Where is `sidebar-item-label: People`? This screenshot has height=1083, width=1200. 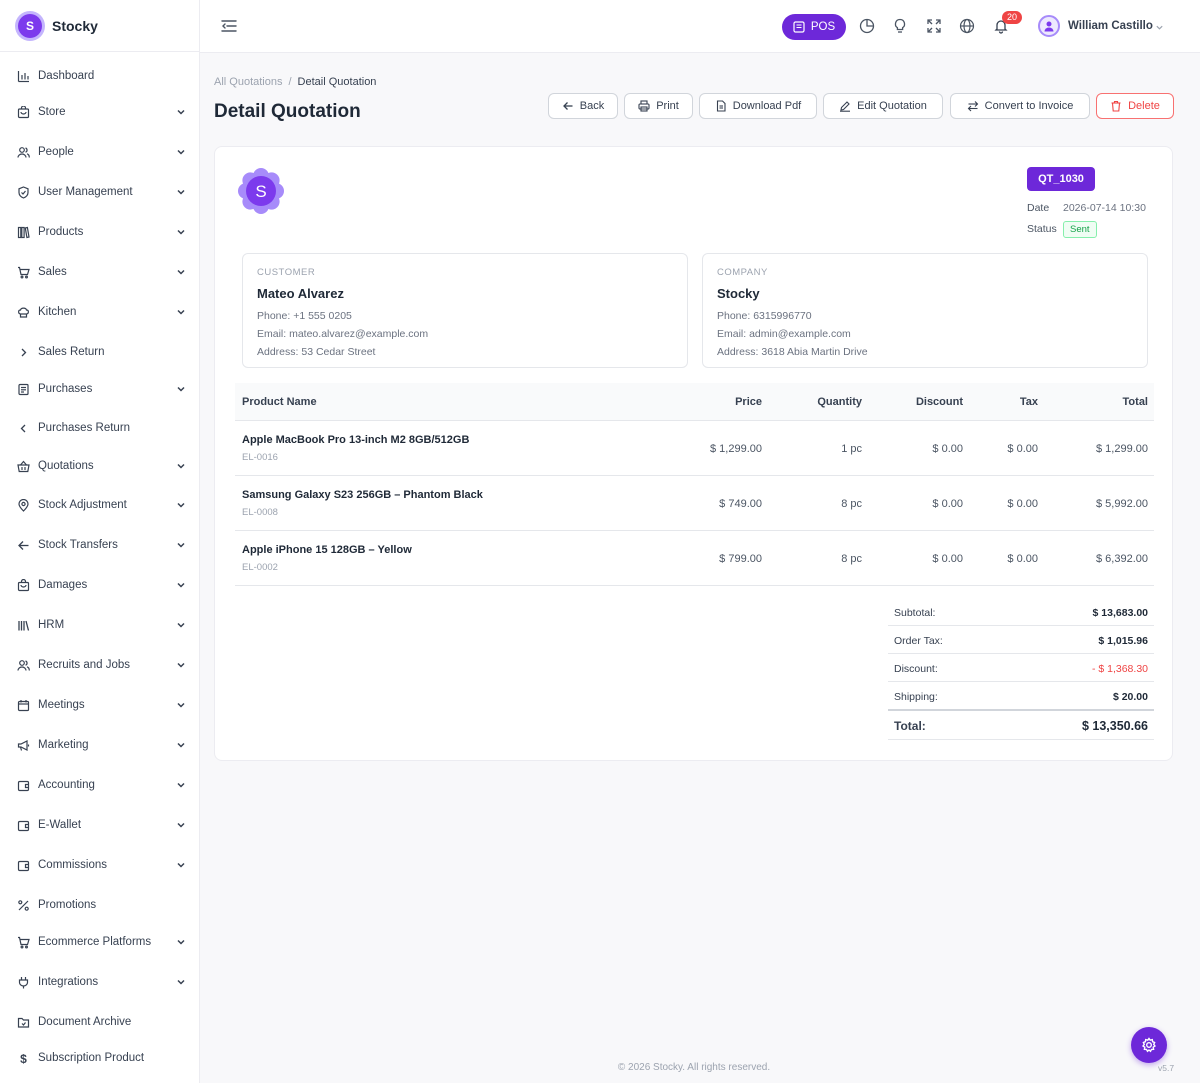
sidebar-item-label: People is located at coordinates (56, 152).